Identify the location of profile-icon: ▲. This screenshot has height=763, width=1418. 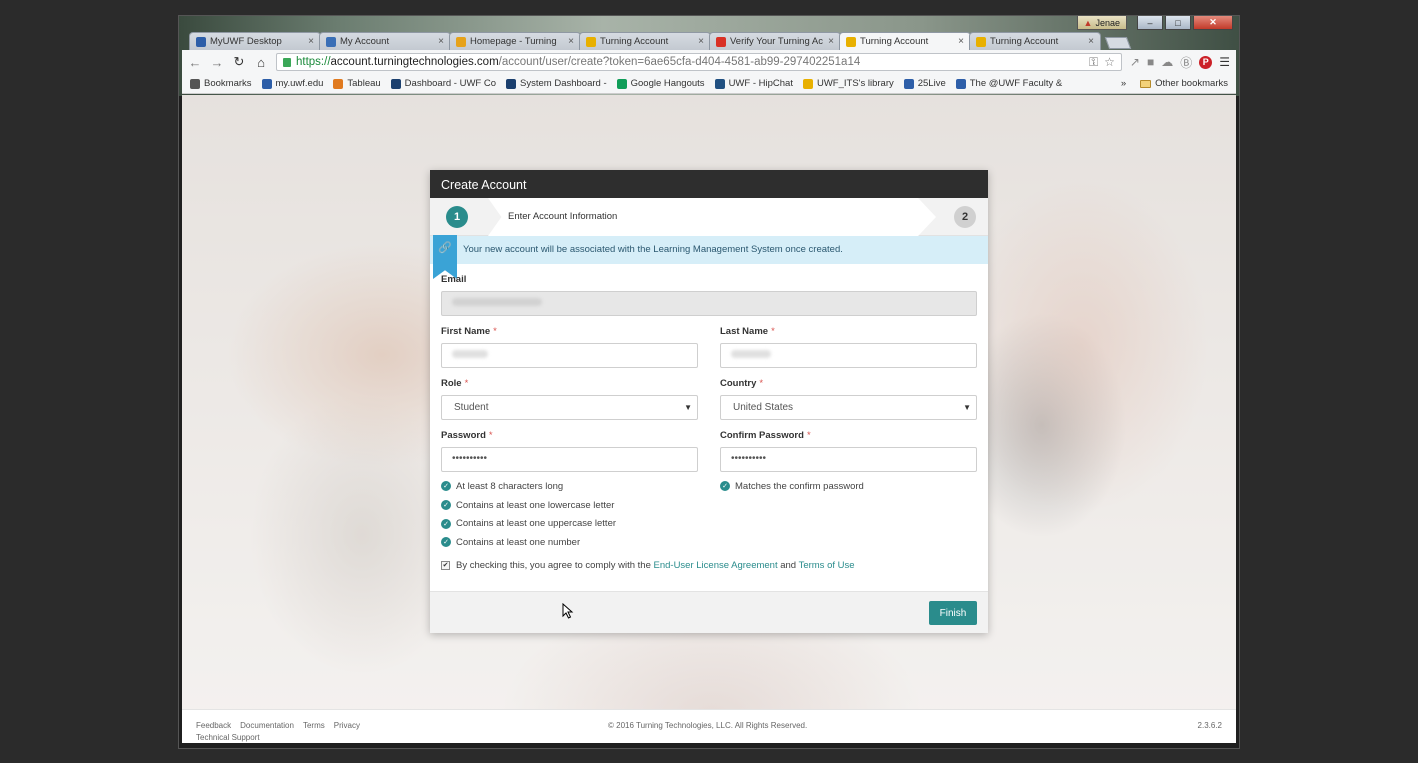
(1088, 22).